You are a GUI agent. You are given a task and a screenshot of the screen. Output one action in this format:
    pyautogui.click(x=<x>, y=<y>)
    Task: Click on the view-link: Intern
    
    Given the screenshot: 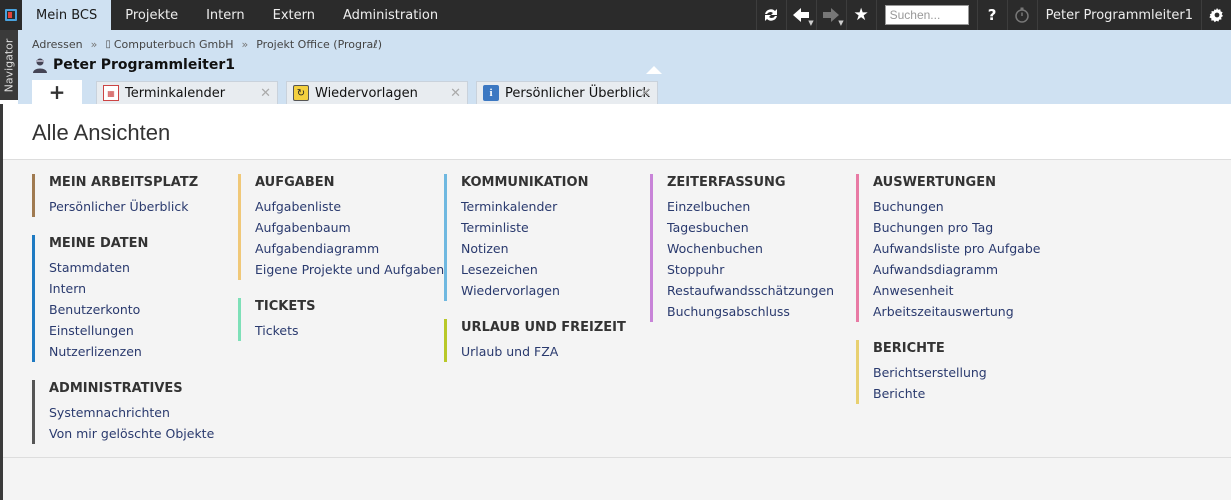 What is the action you would take?
    pyautogui.click(x=143, y=288)
    